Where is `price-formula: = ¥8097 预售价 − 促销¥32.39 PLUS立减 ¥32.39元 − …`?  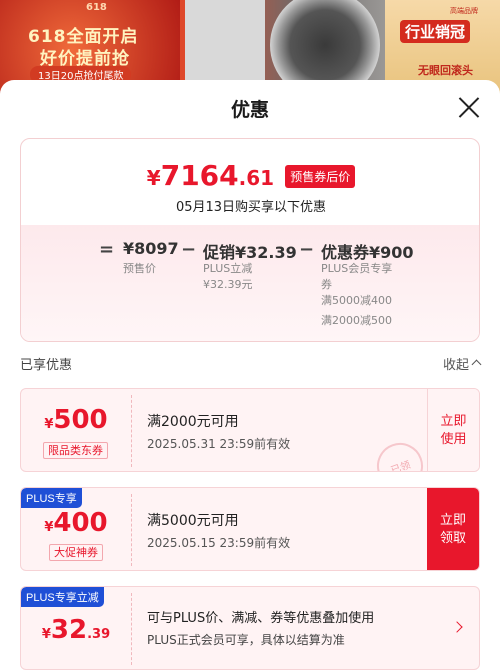 price-formula: = ¥8097 预售价 − 促销¥32.39 PLUS立减 ¥32.39元 − … is located at coordinates (250, 289).